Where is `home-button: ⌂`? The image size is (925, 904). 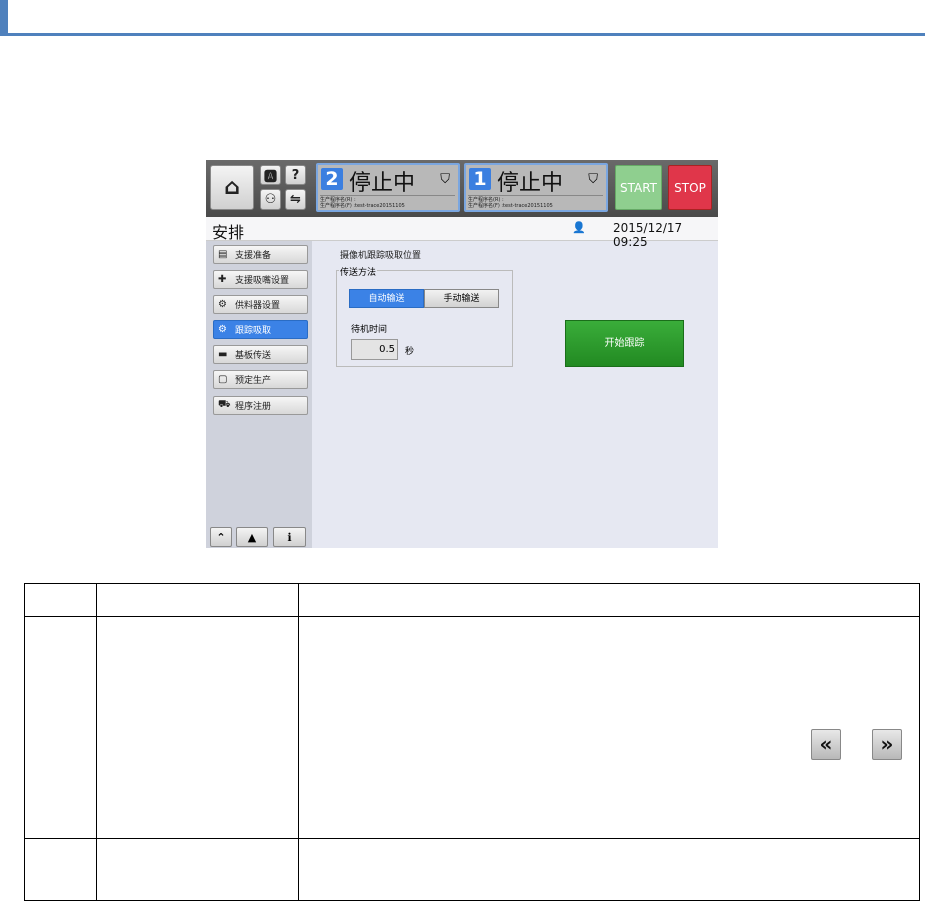
home-button: ⌂ is located at coordinates (232, 187).